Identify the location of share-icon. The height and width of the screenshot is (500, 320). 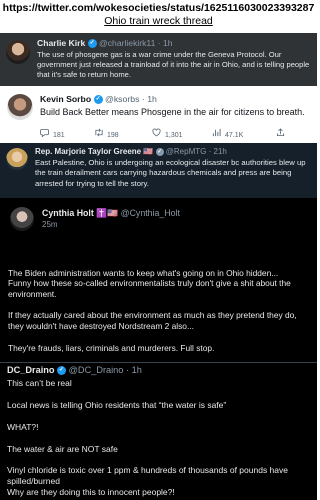
(280, 133).